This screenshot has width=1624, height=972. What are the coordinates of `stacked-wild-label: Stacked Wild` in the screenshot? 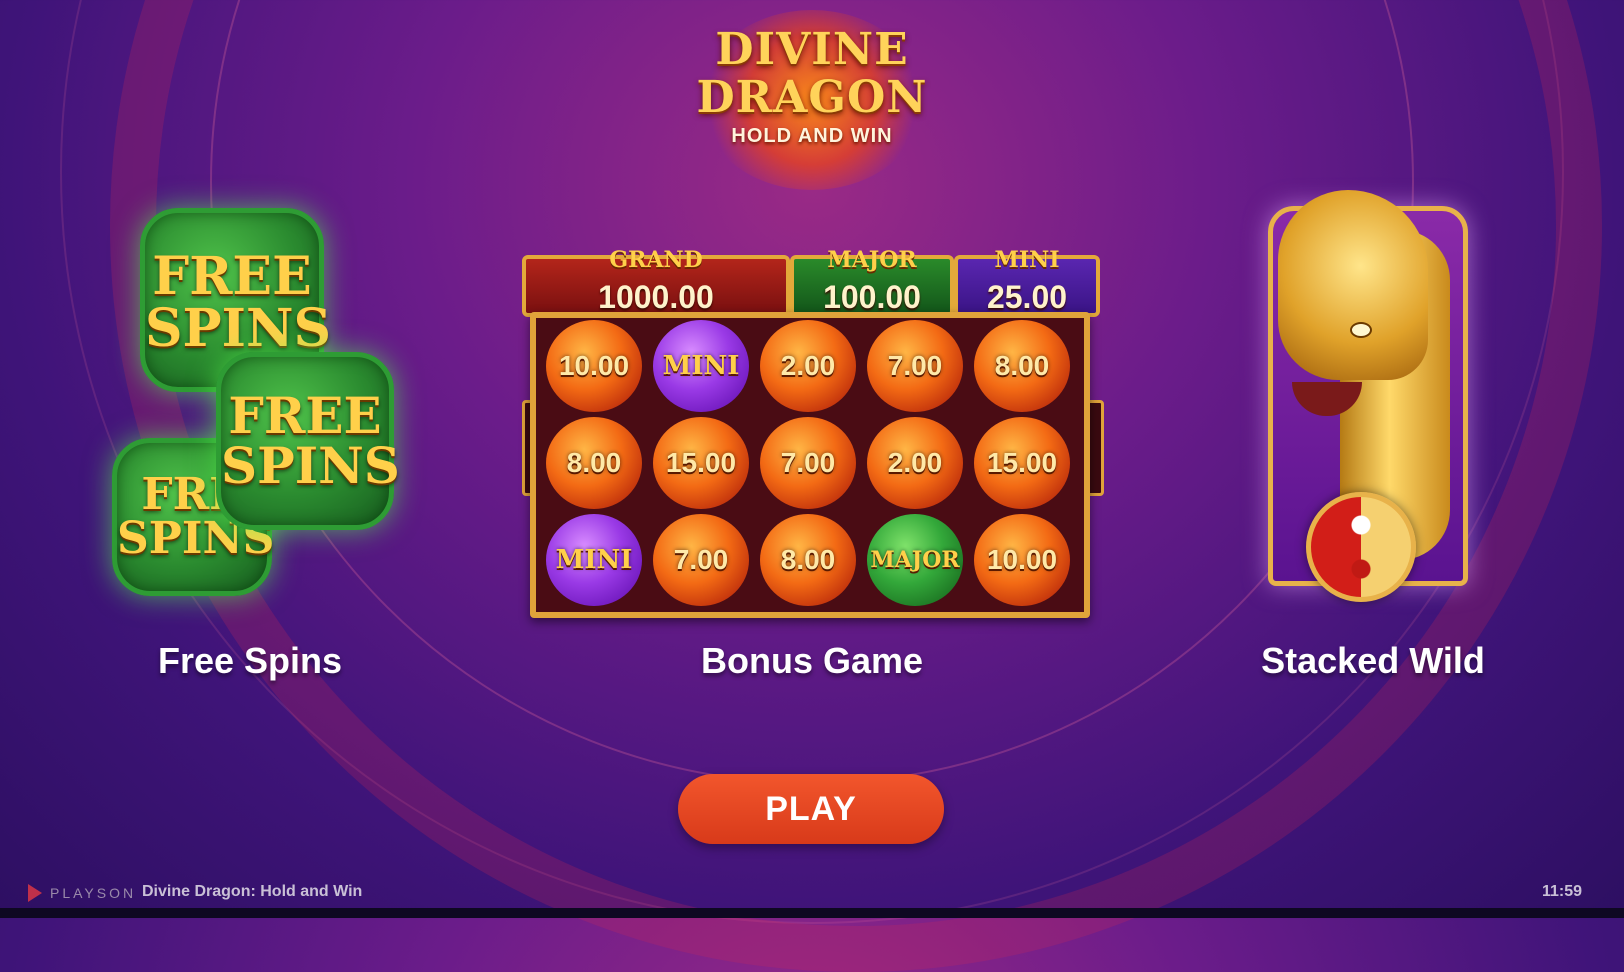 It's located at (1373, 660).